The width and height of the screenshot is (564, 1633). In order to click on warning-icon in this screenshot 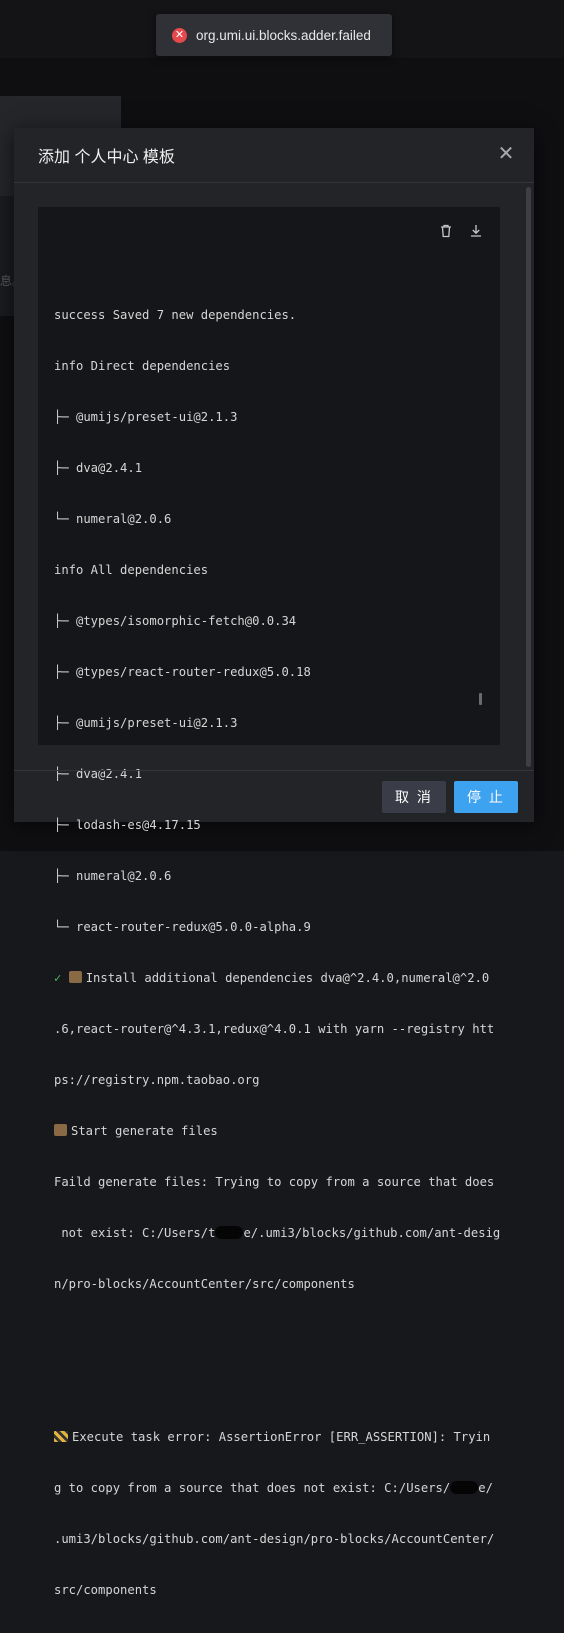, I will do `click(61, 1436)`.